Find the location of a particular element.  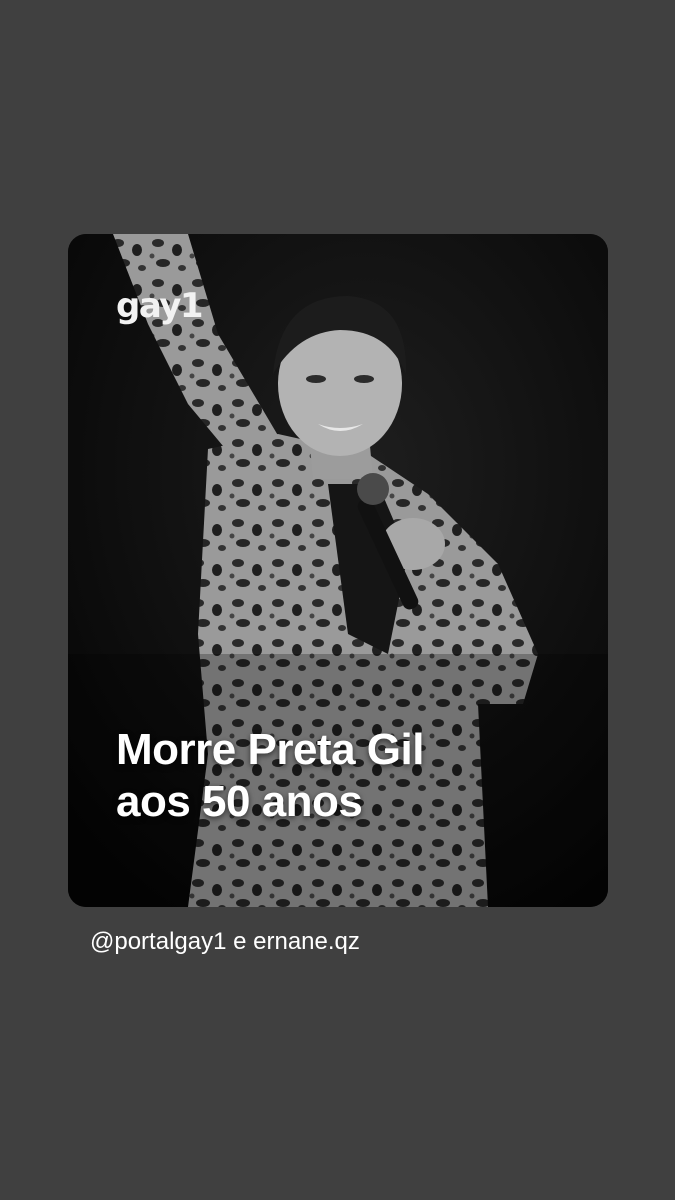

brand-logo: gay1 is located at coordinates (160, 306).